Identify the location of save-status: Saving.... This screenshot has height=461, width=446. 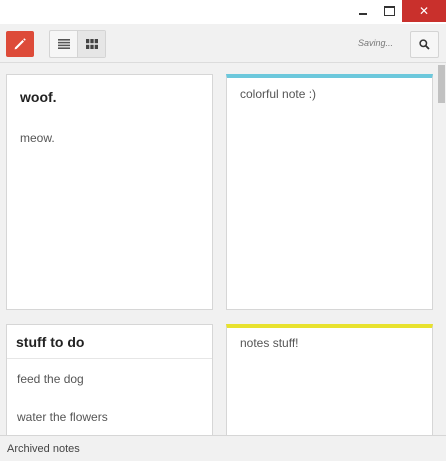
(376, 43).